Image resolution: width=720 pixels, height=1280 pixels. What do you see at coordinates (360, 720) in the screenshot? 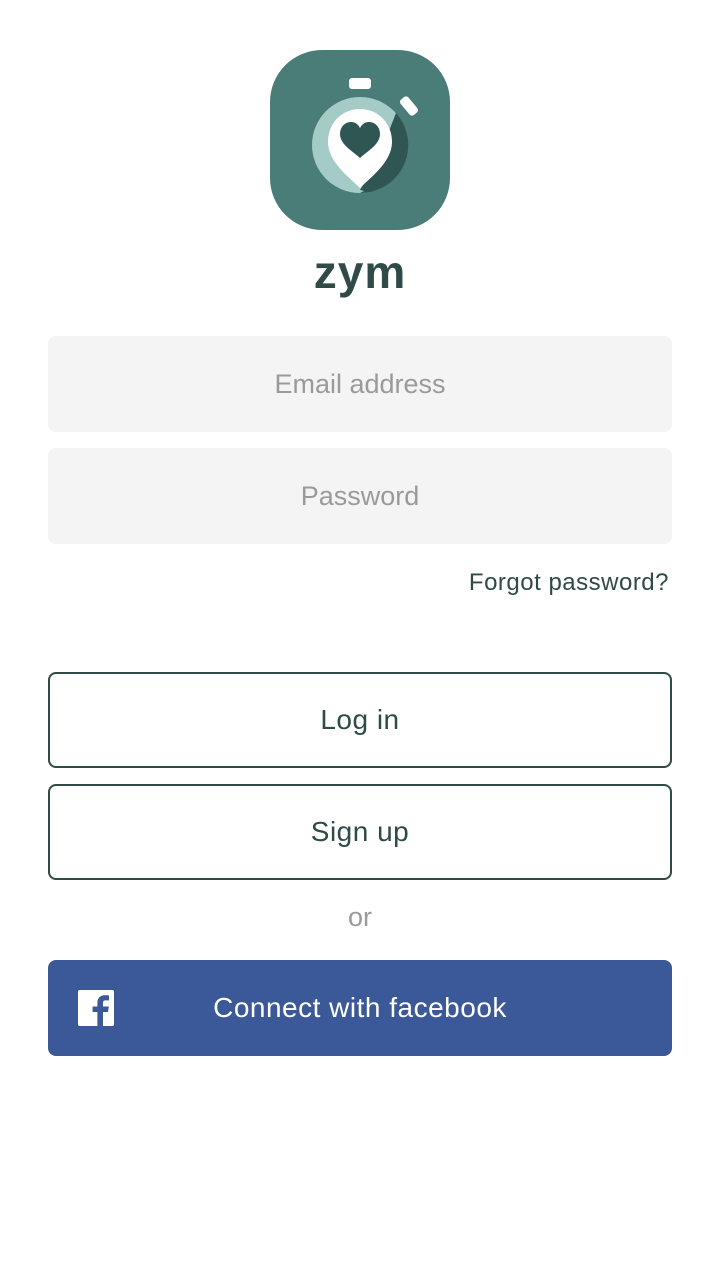
I see `login-button: Log in` at bounding box center [360, 720].